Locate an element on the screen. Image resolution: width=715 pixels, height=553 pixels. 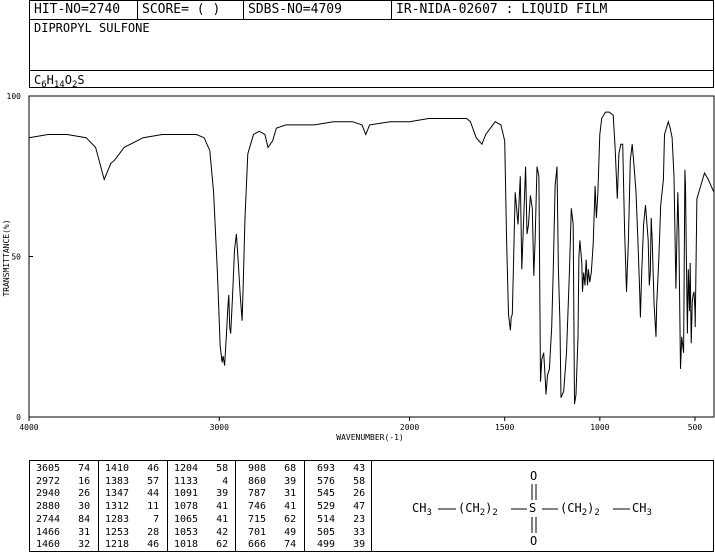
peak-entry: 514 23 is located at coordinates (341, 520).